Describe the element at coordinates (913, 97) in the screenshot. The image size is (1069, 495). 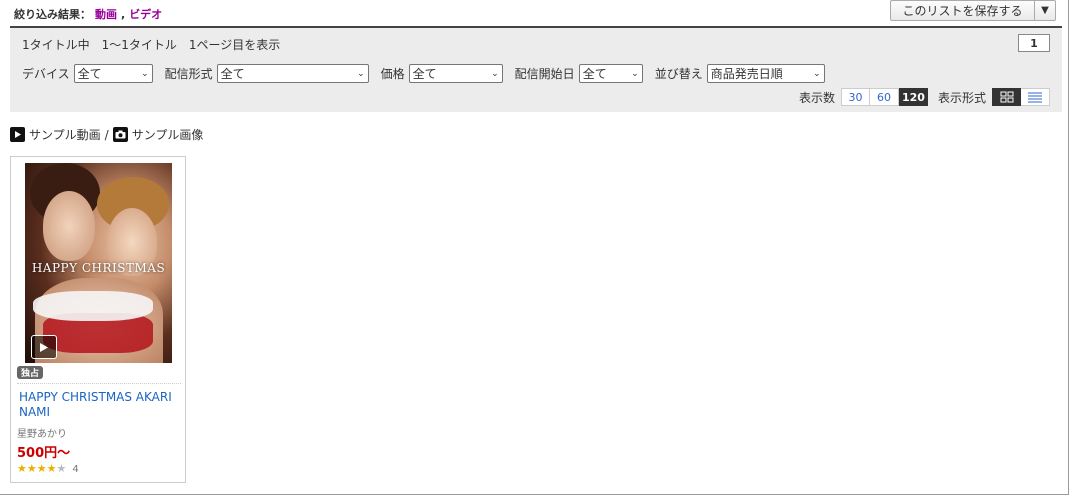
I see `count-120-button: 120` at that location.